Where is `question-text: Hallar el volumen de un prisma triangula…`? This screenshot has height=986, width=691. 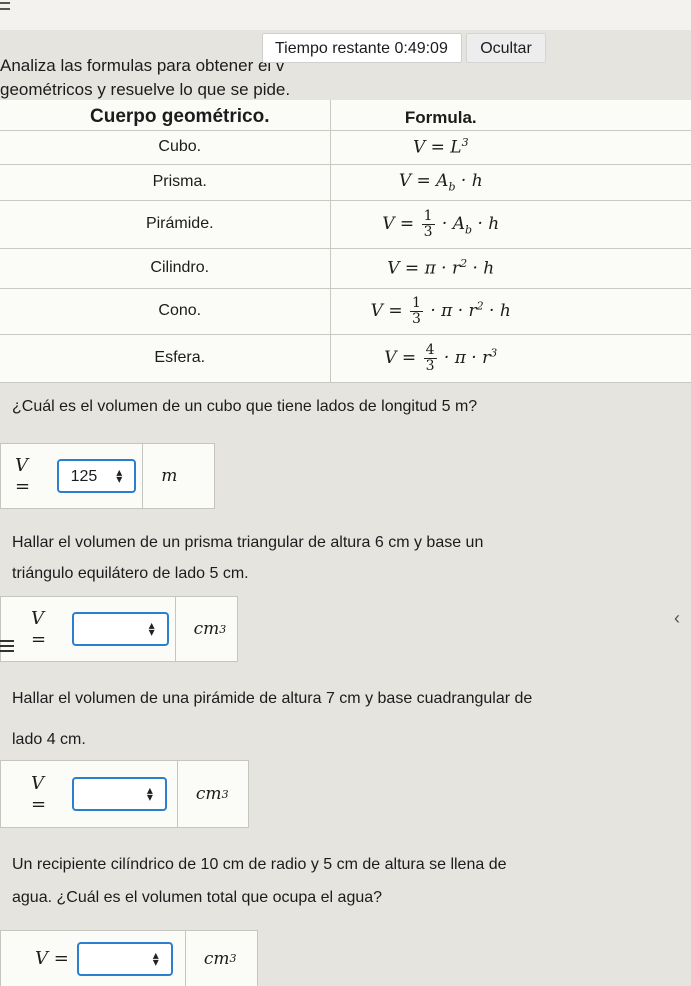
question-text: Hallar el volumen de un prisma triangula… is located at coordinates (248, 542).